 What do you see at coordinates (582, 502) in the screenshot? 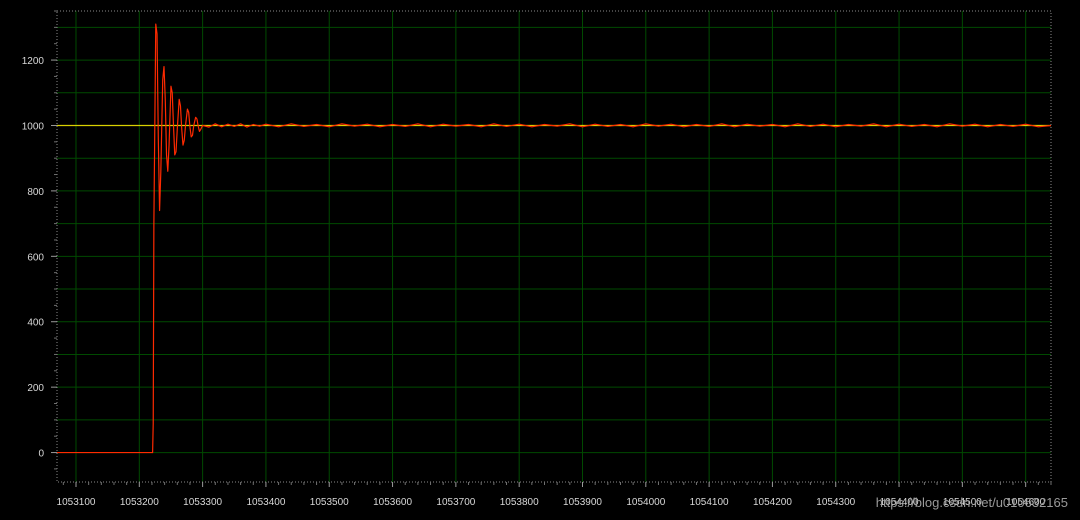
I see `x-tick-label: 1053900` at bounding box center [582, 502].